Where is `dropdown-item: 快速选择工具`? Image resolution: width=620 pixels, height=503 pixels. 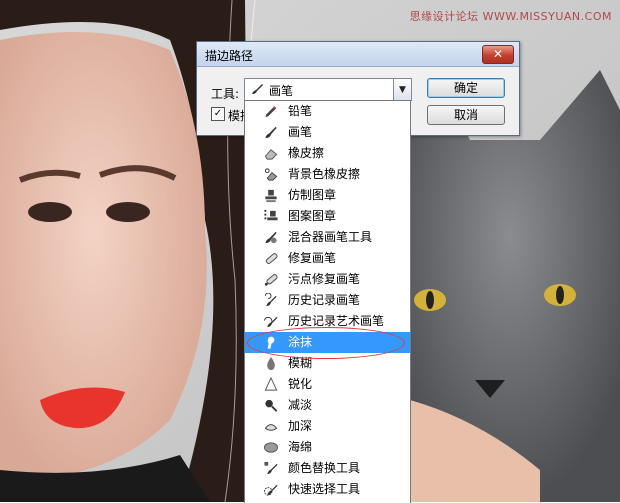 dropdown-item: 快速选择工具 is located at coordinates (327, 489).